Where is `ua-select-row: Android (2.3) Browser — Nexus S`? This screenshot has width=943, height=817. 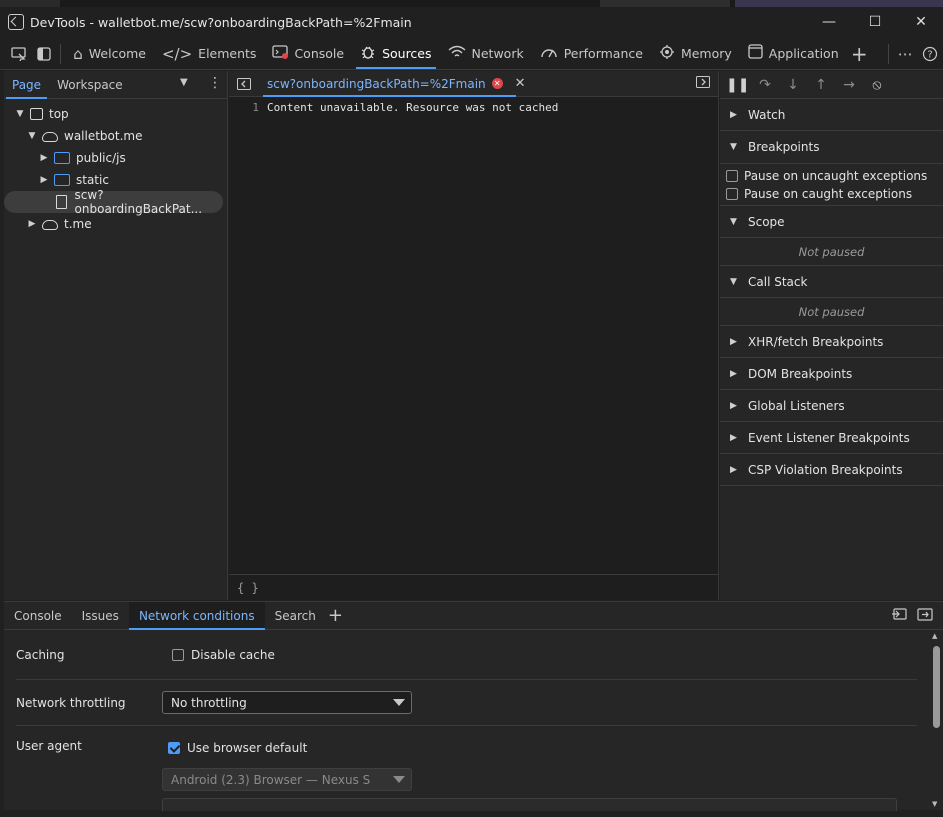 ua-select-row: Android (2.3) Browser — Nexus S is located at coordinates (287, 779).